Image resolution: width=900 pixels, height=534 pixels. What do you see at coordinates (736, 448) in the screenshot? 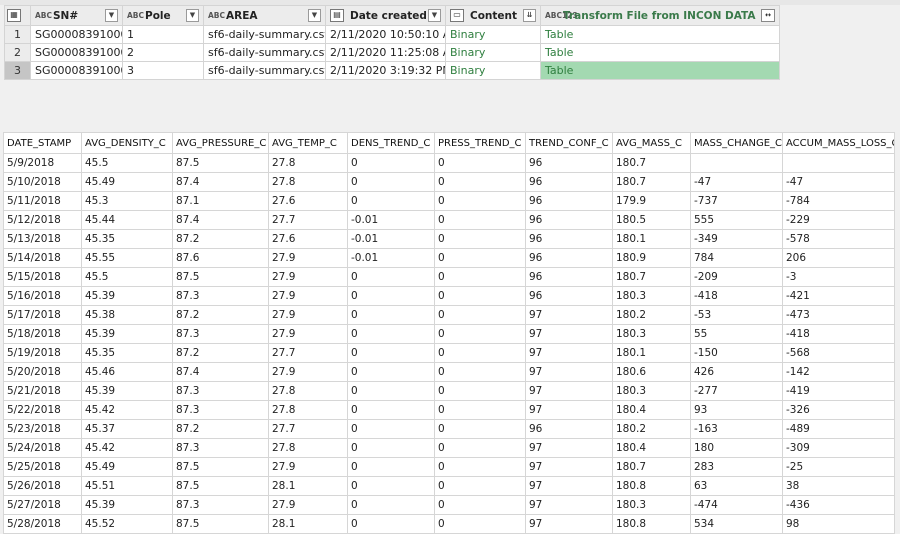
I see `preview-cell: 180` at bounding box center [736, 448].